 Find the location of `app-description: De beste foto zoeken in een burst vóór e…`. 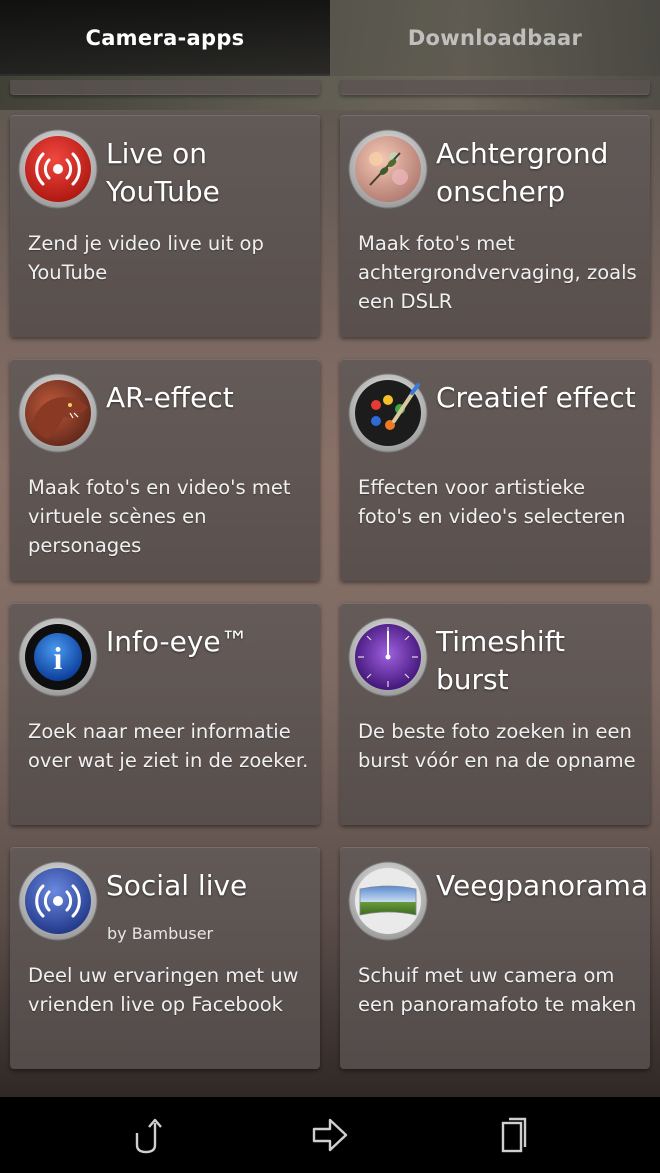

app-description: De beste foto zoeken in een burst vóór e… is located at coordinates (497, 746).